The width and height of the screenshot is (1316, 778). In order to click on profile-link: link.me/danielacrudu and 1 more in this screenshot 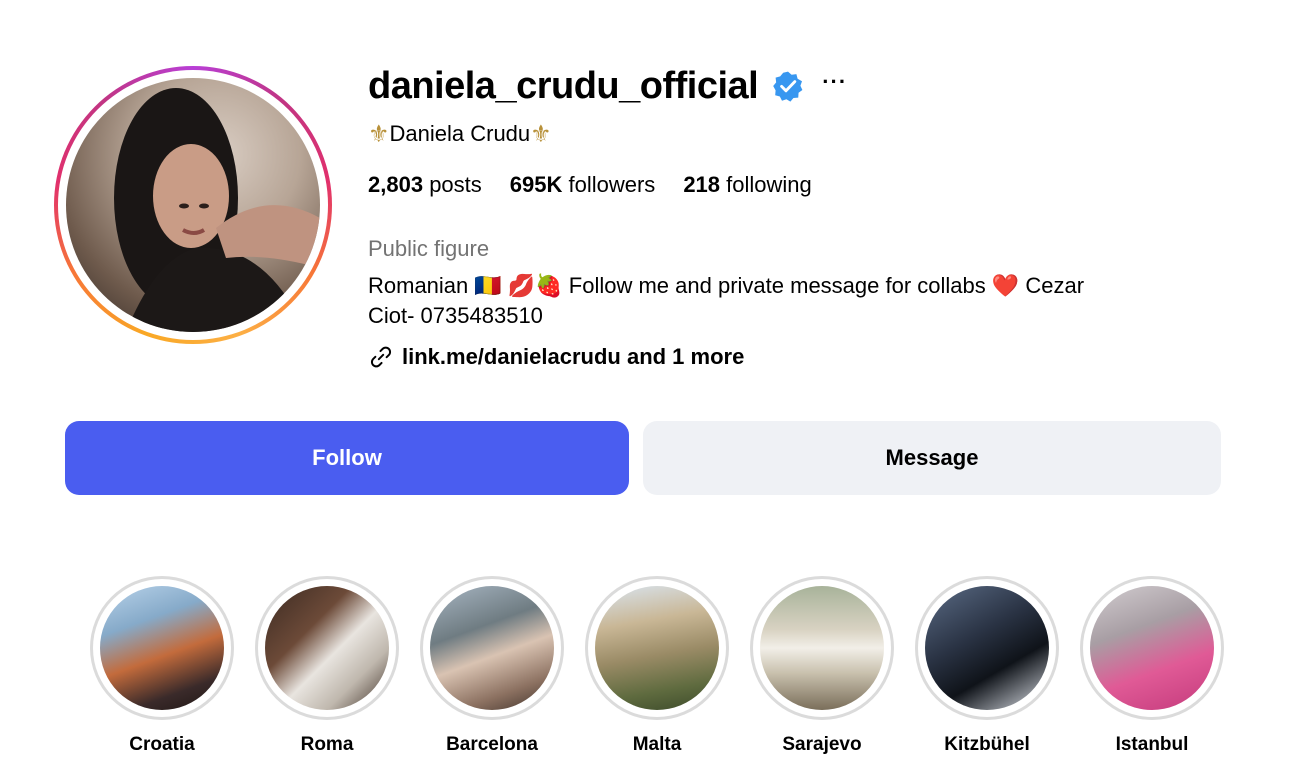, I will do `click(556, 357)`.